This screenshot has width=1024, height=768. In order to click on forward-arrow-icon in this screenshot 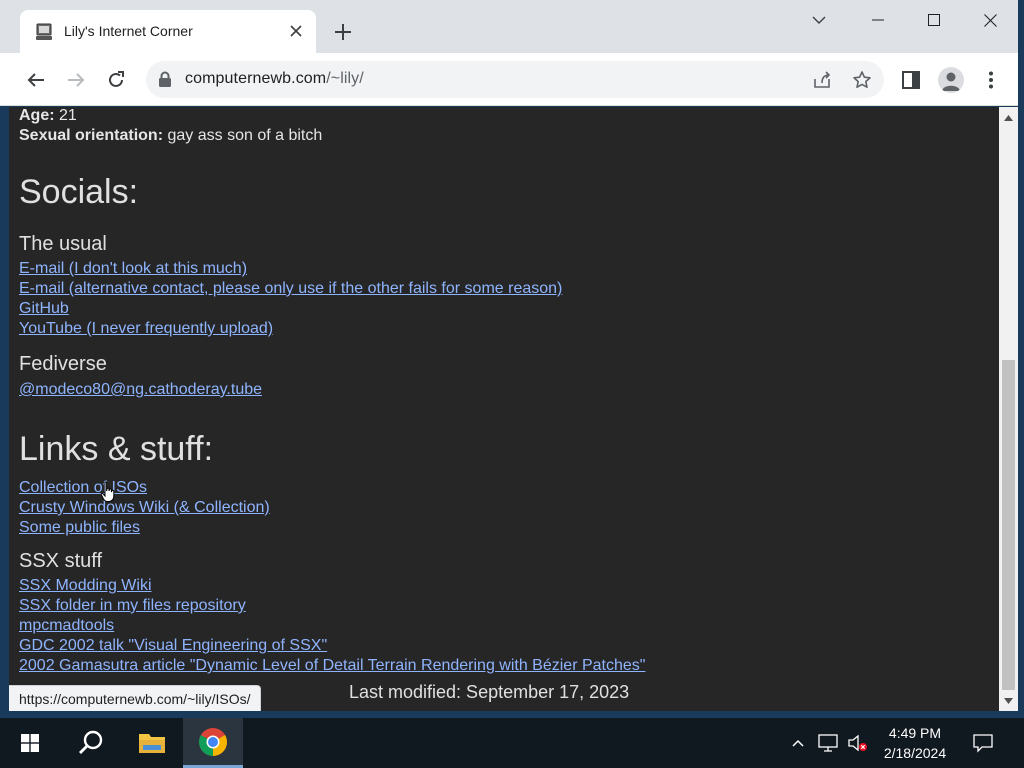, I will do `click(76, 80)`.